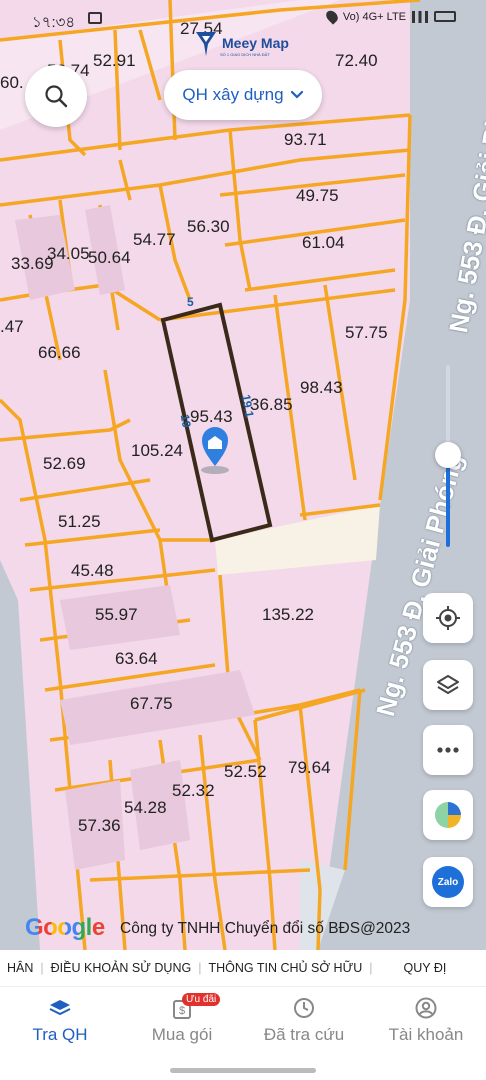 This screenshot has height=1080, width=486. I want to click on nav-label: Tra QH, so click(60, 1034).